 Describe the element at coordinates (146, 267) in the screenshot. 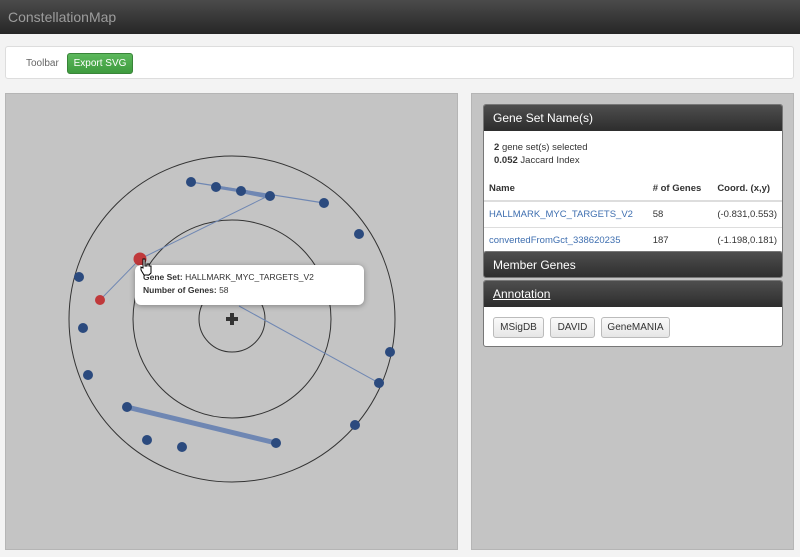

I see `hand-pointer-icon` at that location.